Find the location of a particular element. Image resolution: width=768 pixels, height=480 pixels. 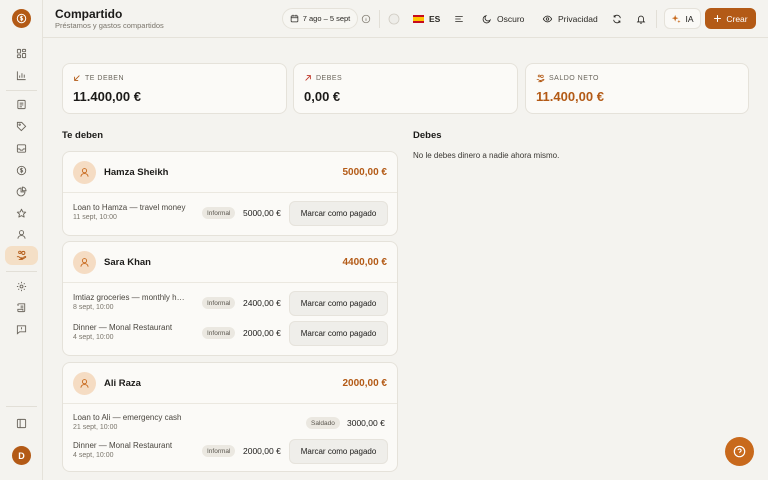

help-button is located at coordinates (739, 451).